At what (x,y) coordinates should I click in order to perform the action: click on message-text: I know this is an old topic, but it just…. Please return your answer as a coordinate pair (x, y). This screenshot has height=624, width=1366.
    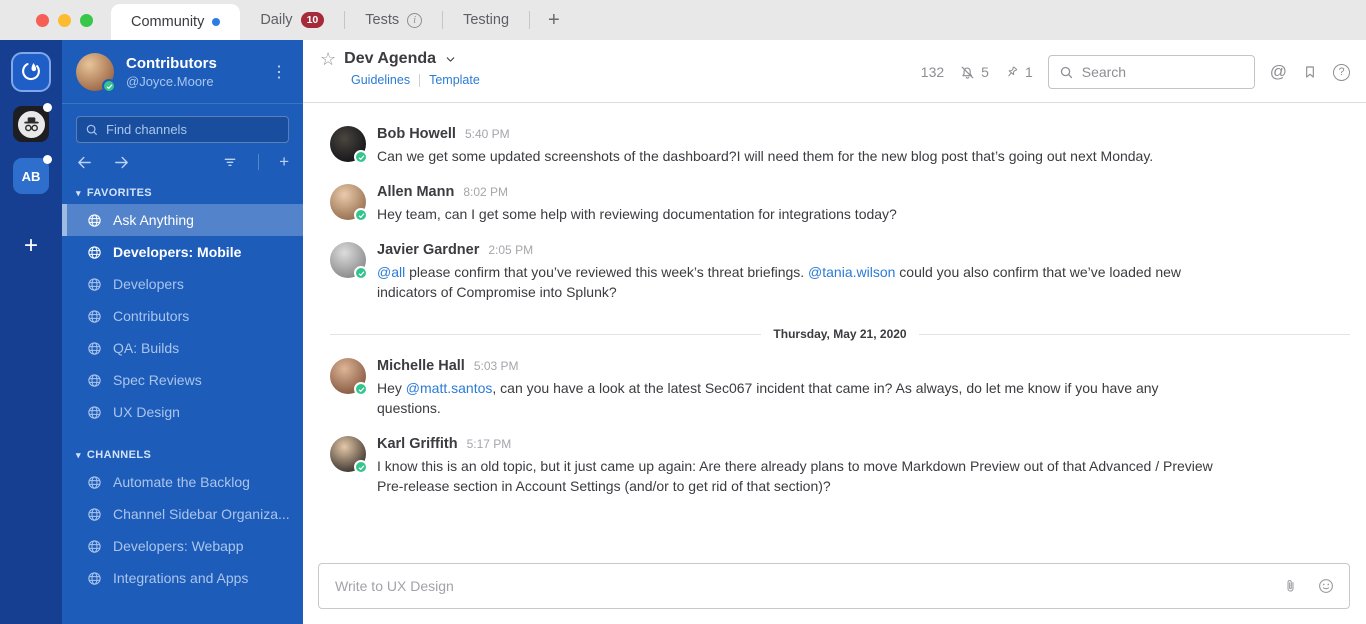
    Looking at the image, I should click on (795, 476).